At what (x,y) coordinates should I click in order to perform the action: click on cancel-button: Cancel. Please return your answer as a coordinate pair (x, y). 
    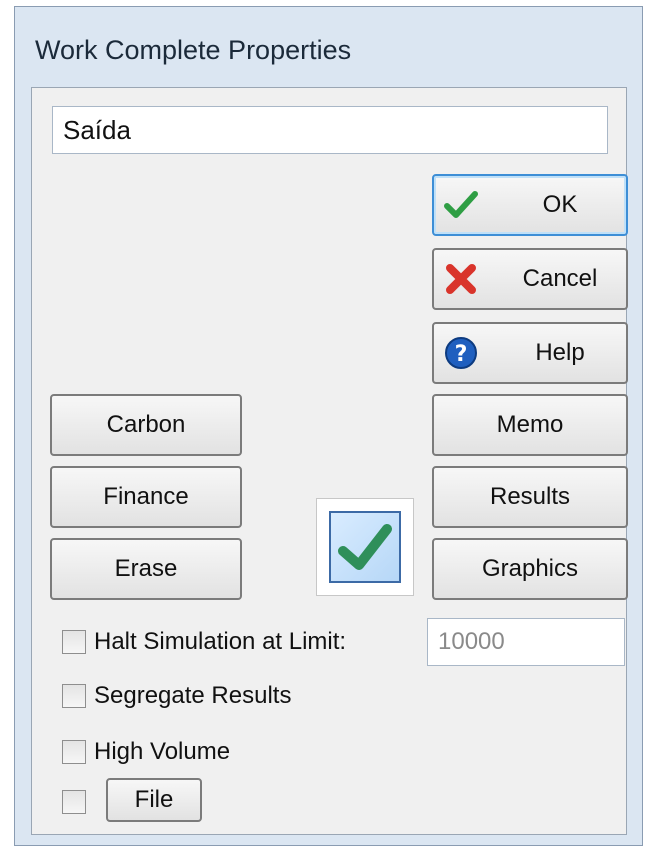
    Looking at the image, I should click on (530, 279).